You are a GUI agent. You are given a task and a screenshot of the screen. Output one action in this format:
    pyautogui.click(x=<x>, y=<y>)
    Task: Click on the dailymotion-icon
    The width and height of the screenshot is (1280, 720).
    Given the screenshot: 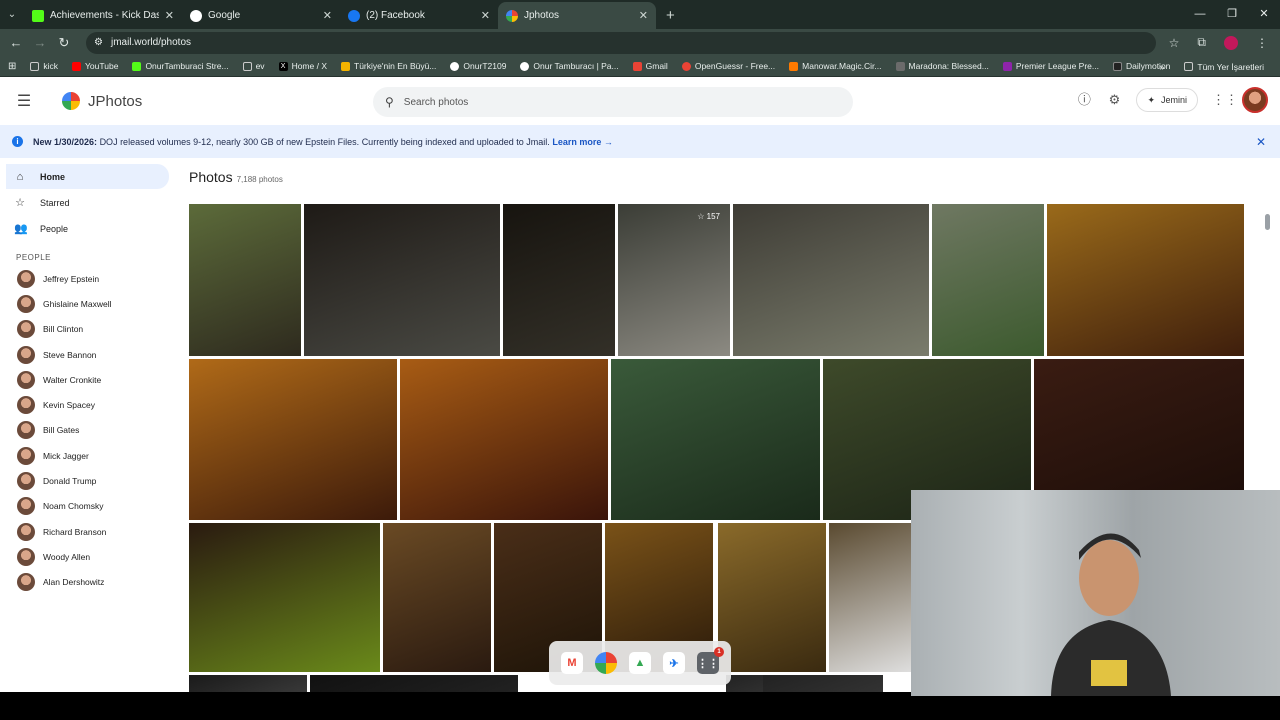 What is the action you would take?
    pyautogui.click(x=1117, y=66)
    